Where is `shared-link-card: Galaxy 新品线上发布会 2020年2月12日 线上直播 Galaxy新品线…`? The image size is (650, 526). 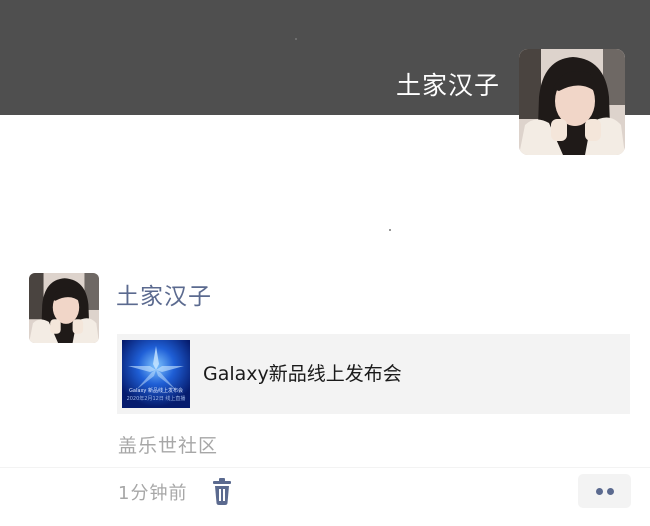
shared-link-card: Galaxy 新品线上发布会 2020年2月12日 线上直播 Galaxy新品线… is located at coordinates (373, 374).